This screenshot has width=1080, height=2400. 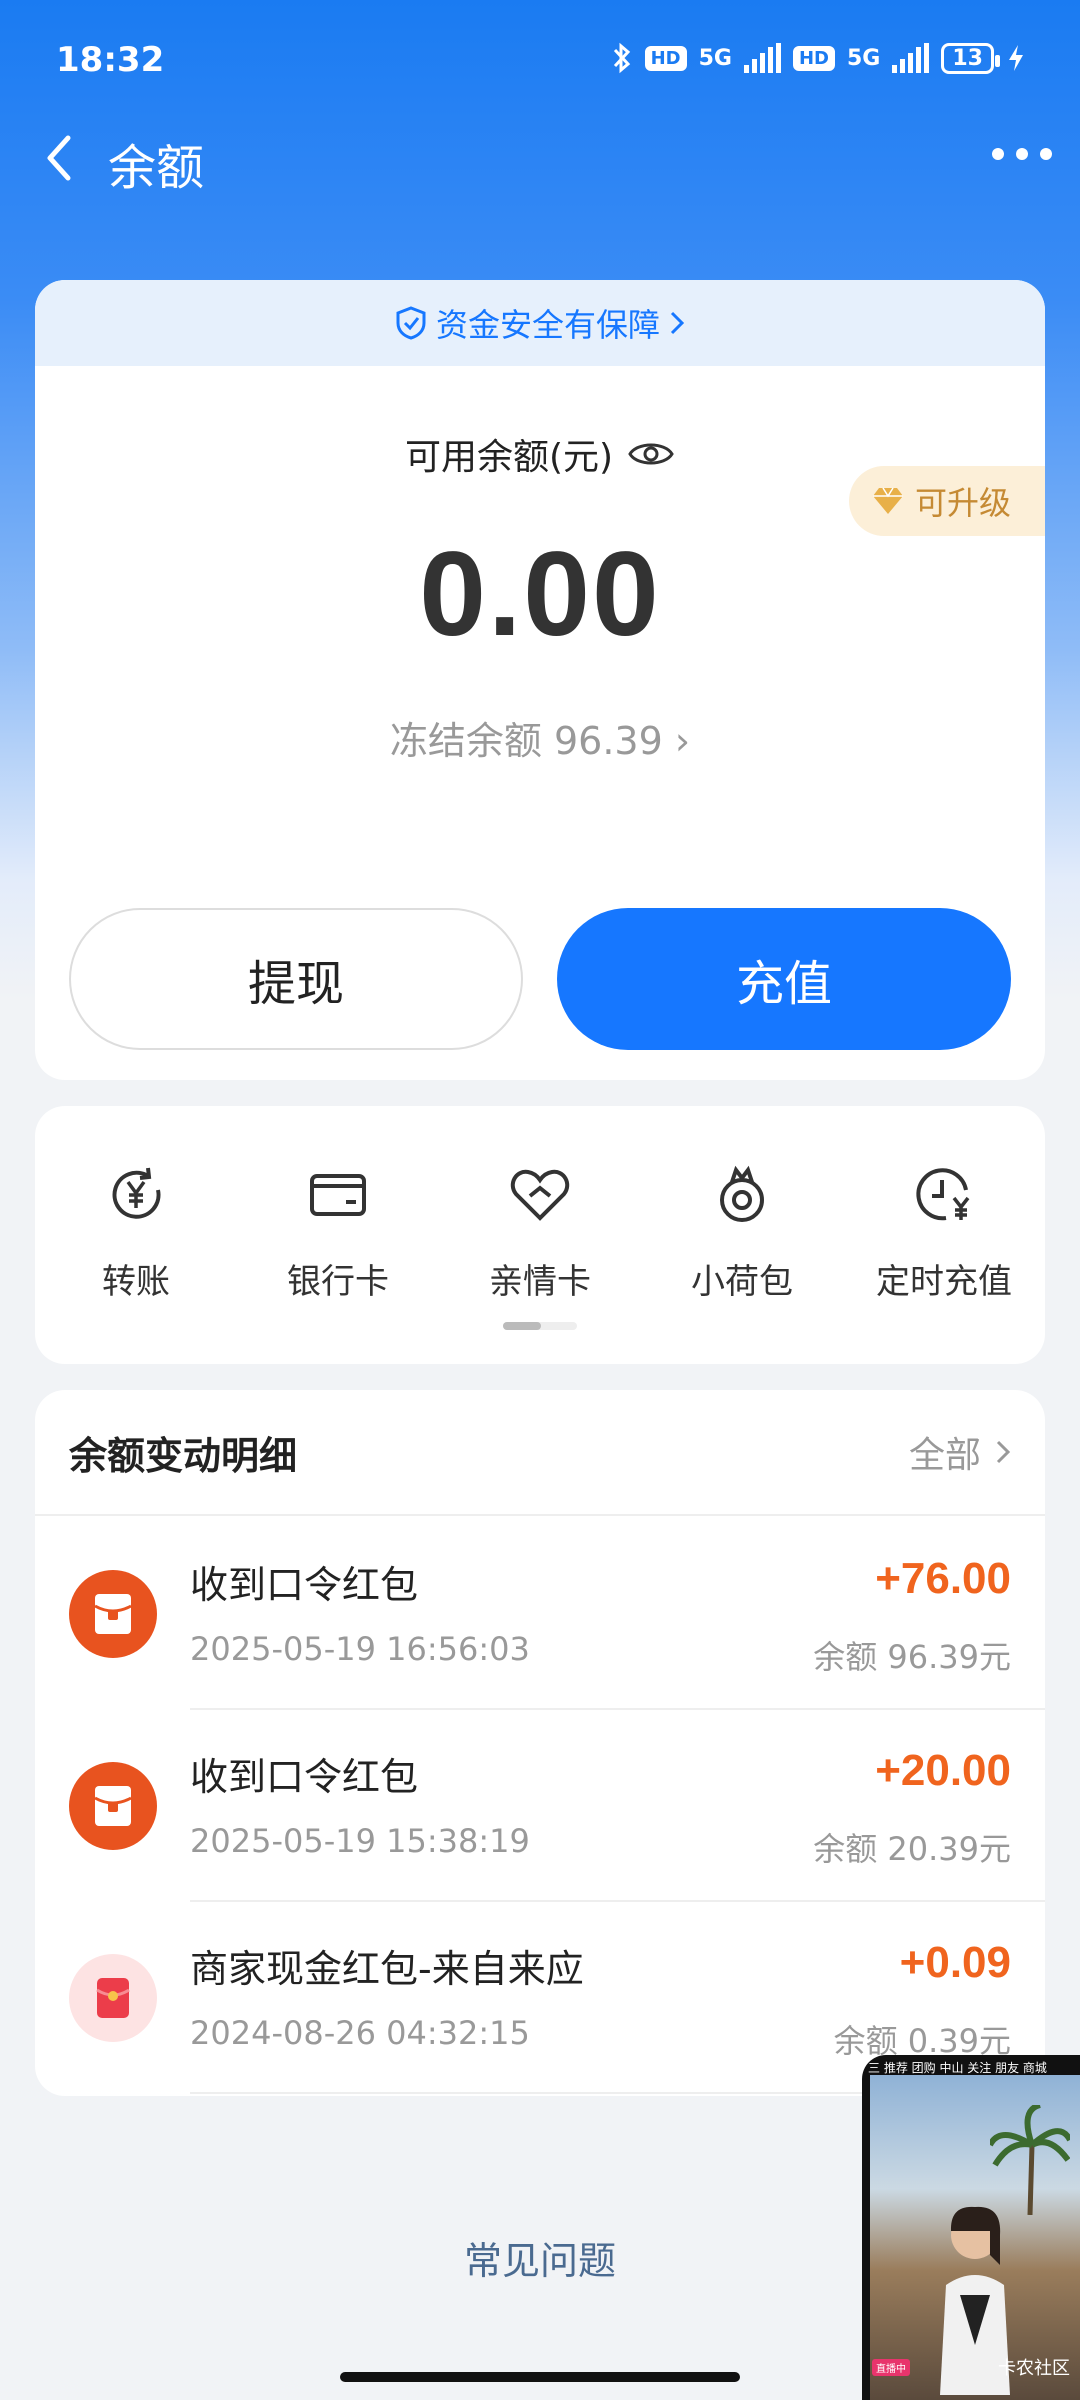 What do you see at coordinates (1016, 58) in the screenshot?
I see `charging-icon` at bounding box center [1016, 58].